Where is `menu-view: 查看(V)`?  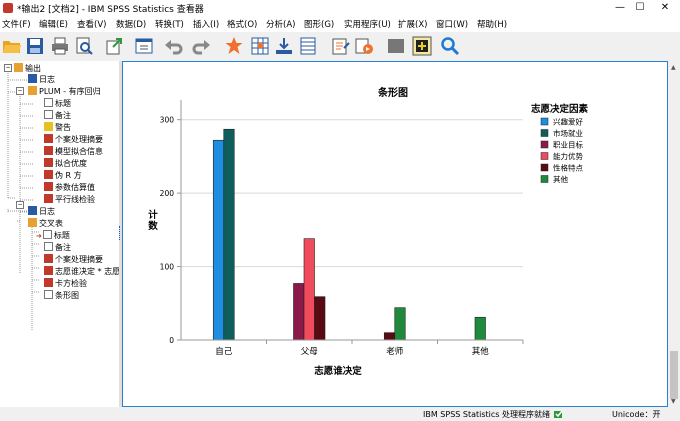 menu-view: 查看(V) is located at coordinates (91, 24).